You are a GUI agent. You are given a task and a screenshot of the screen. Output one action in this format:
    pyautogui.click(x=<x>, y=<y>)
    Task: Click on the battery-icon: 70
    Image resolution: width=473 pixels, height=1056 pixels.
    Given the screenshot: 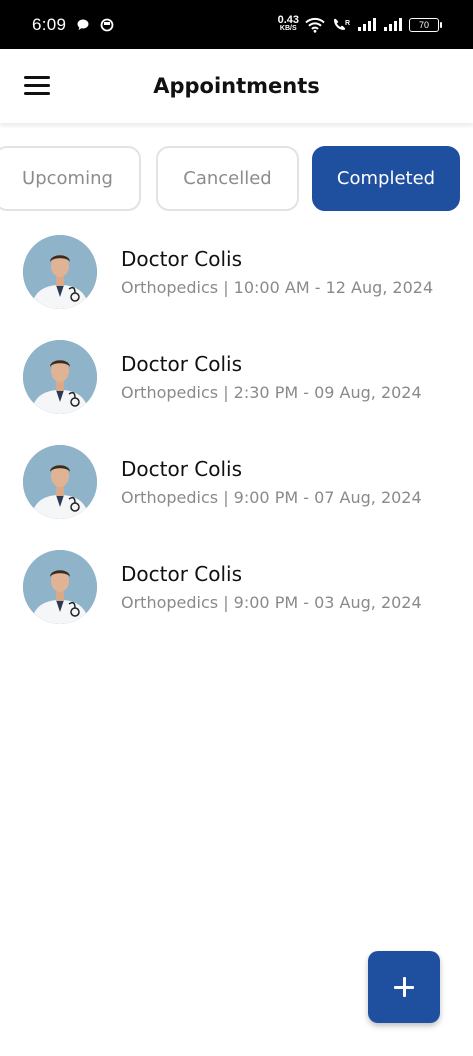 What is the action you would take?
    pyautogui.click(x=425, y=24)
    